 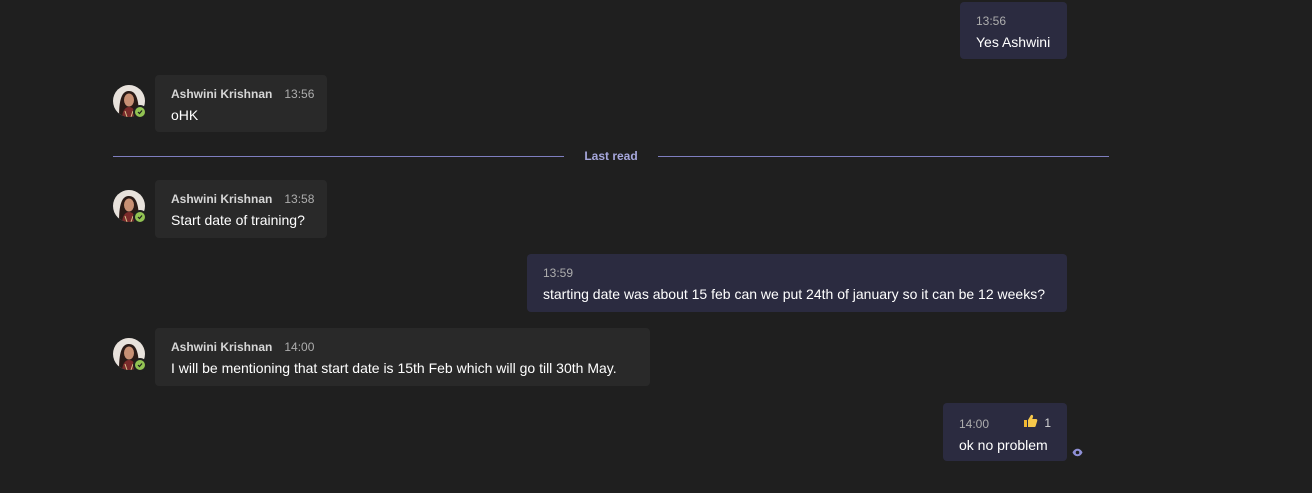 I want to click on message-timestamp: 13:58, so click(x=299, y=199).